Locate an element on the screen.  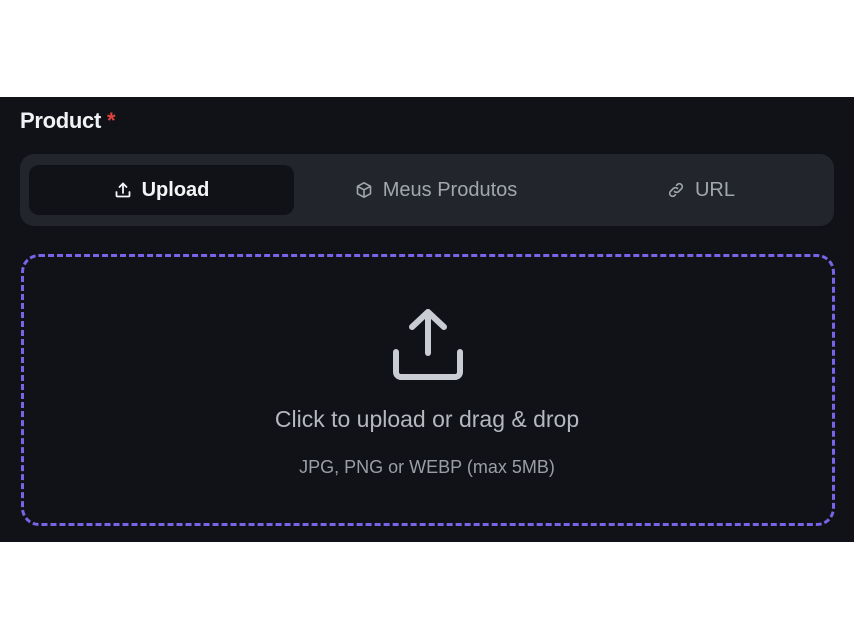
tab-meus-produtos-label: Meus Produtos is located at coordinates (450, 189).